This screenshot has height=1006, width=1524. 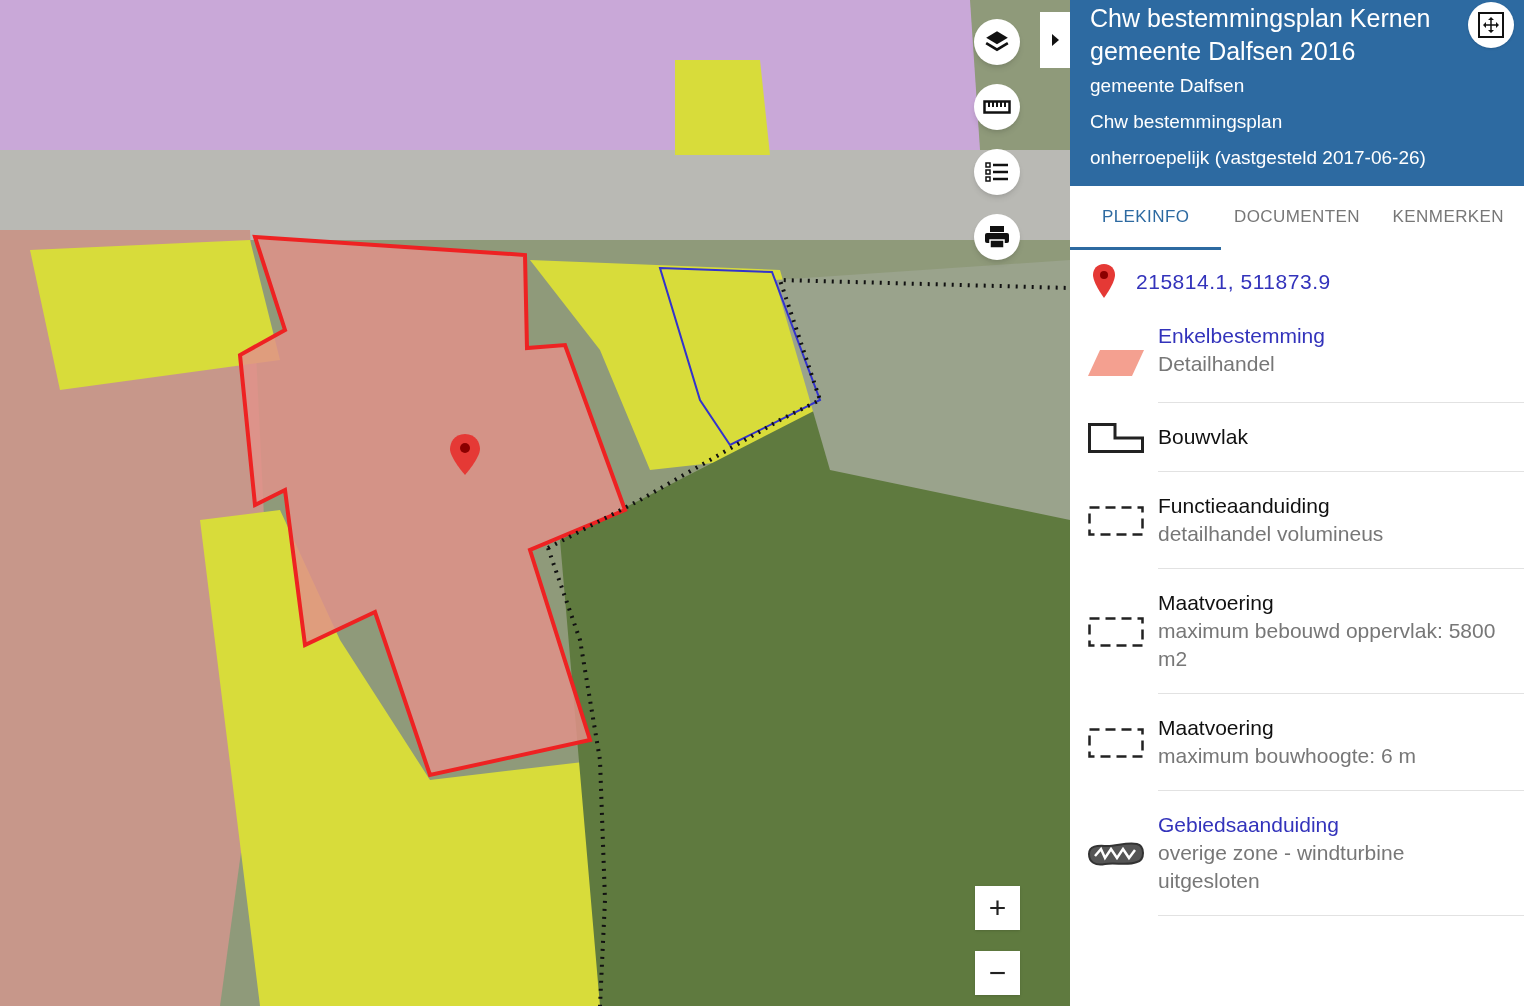 What do you see at coordinates (1146, 218) in the screenshot?
I see `tab: PLEKINFO` at bounding box center [1146, 218].